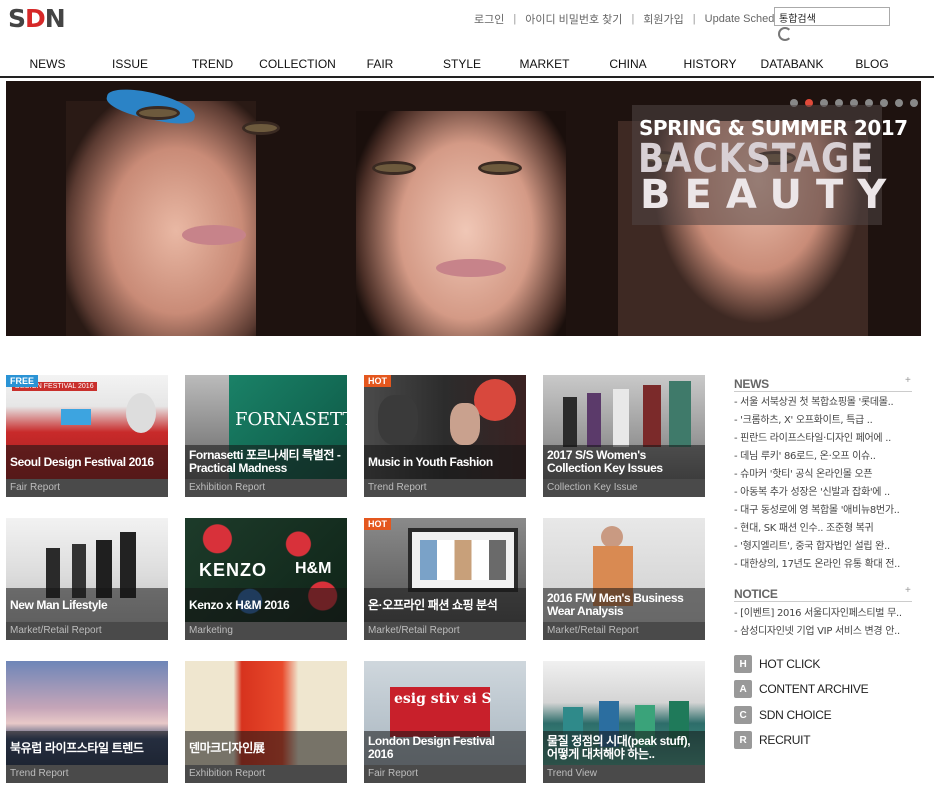 The height and width of the screenshot is (790, 934). What do you see at coordinates (663, 19) in the screenshot?
I see `signup-link: 회원가입` at bounding box center [663, 19].